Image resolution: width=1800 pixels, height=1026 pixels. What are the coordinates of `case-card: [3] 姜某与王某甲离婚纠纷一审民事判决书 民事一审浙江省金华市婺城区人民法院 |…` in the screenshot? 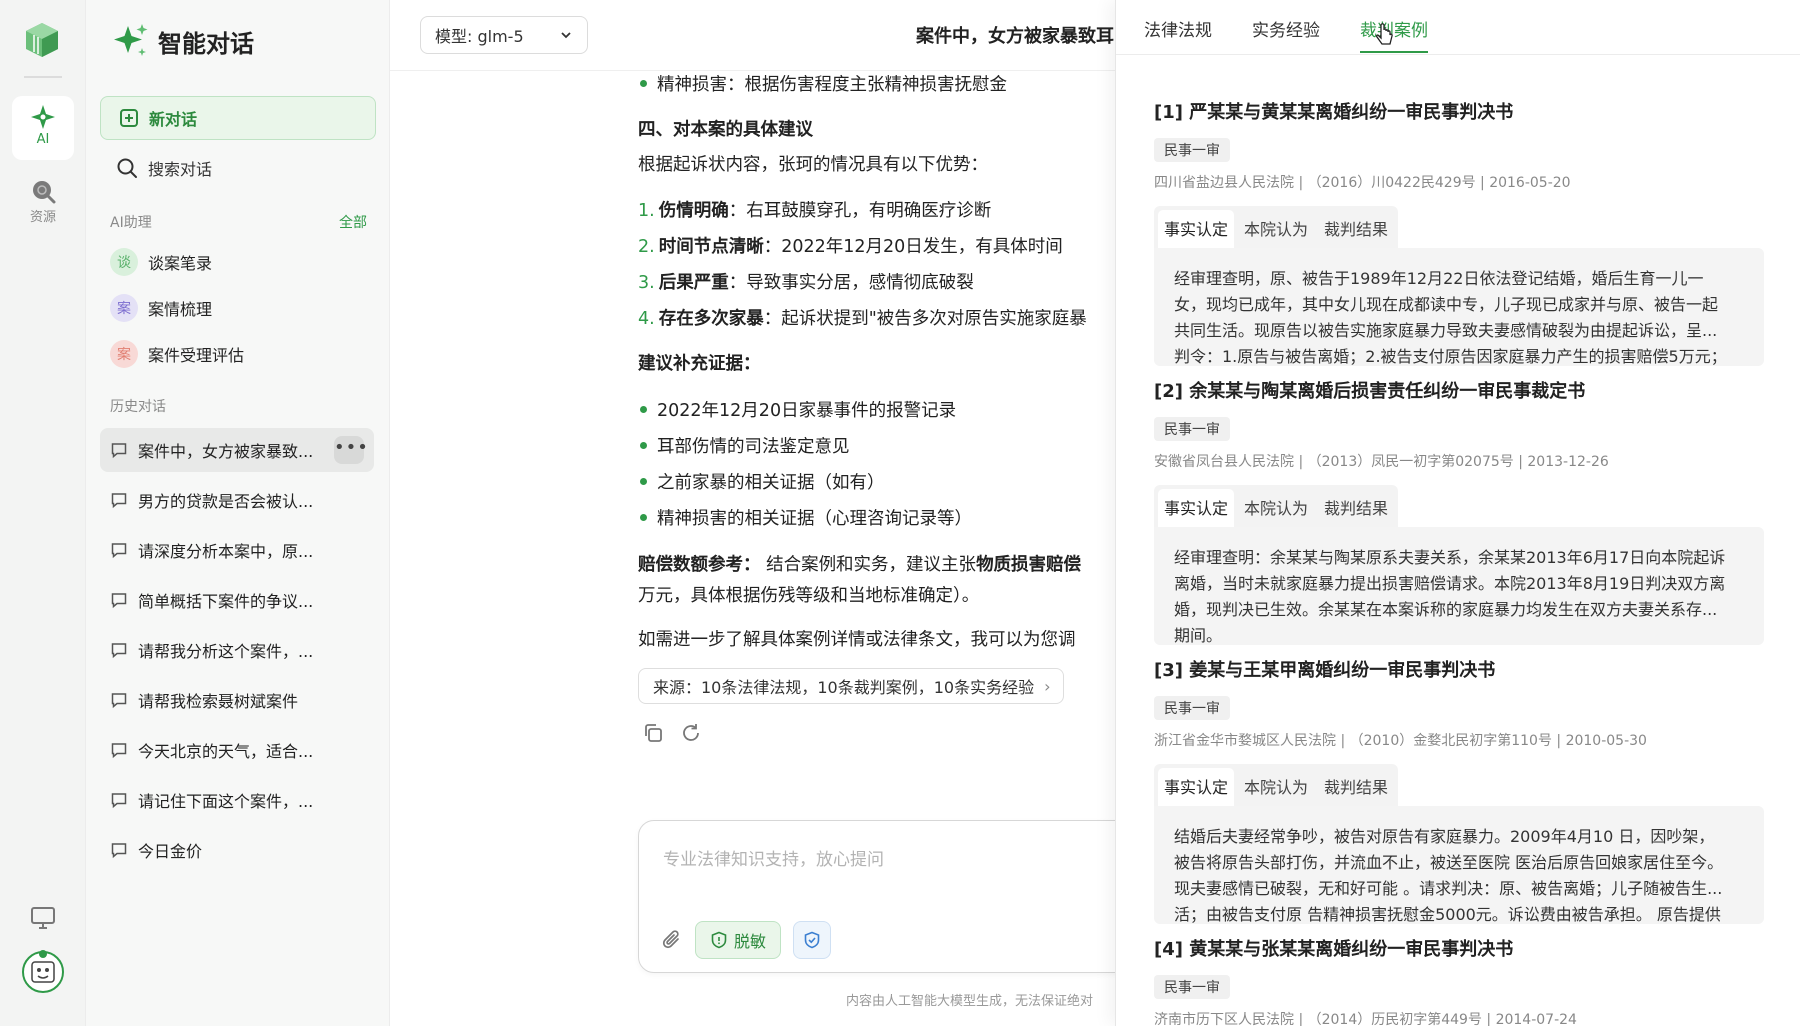 It's located at (1459, 790).